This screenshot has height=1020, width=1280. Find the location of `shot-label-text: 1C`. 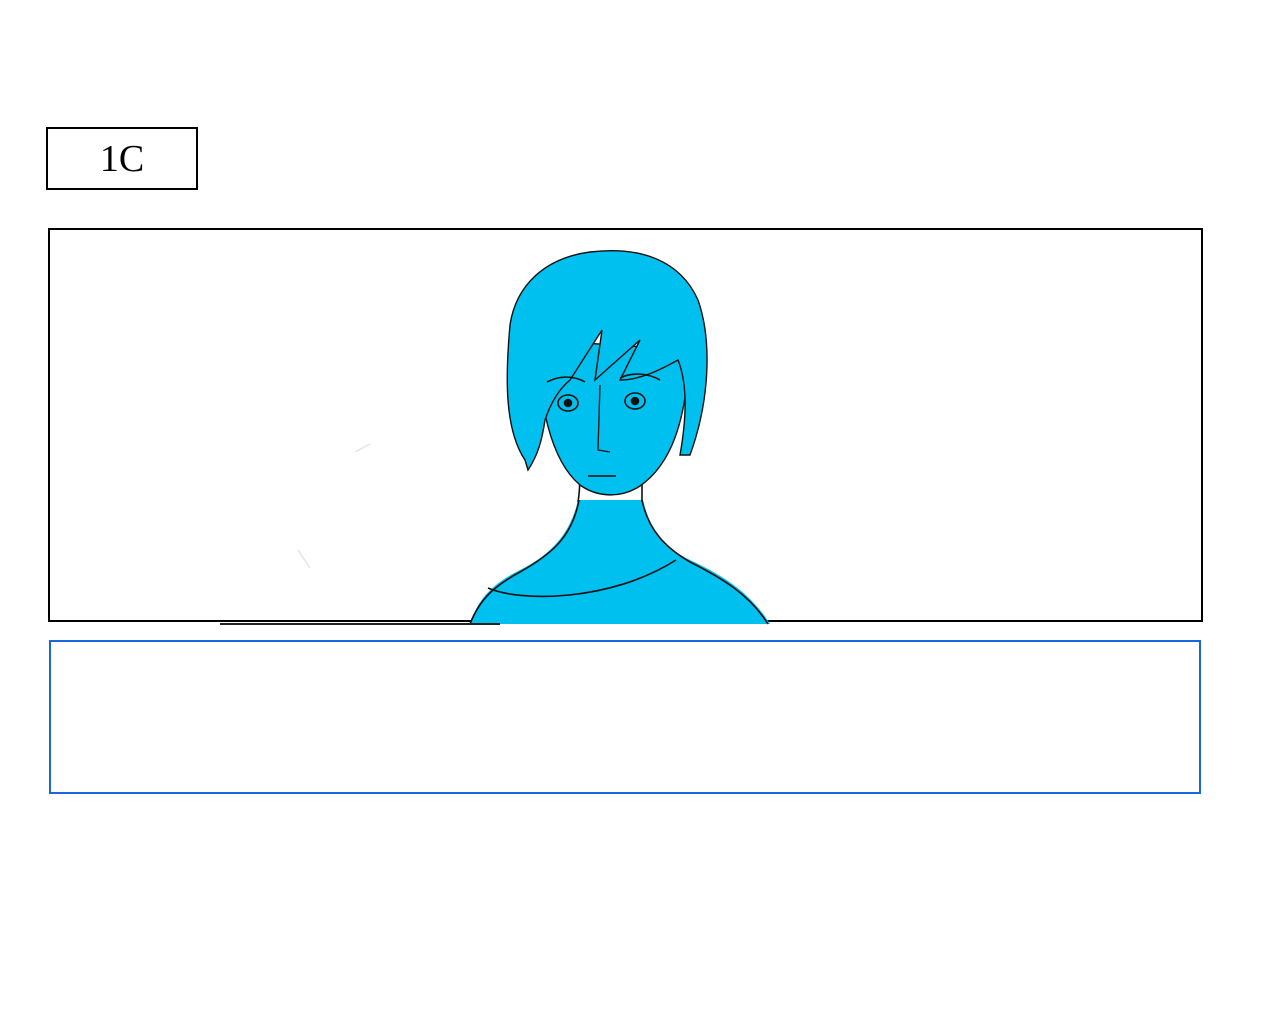

shot-label-text: 1C is located at coordinates (122, 158).